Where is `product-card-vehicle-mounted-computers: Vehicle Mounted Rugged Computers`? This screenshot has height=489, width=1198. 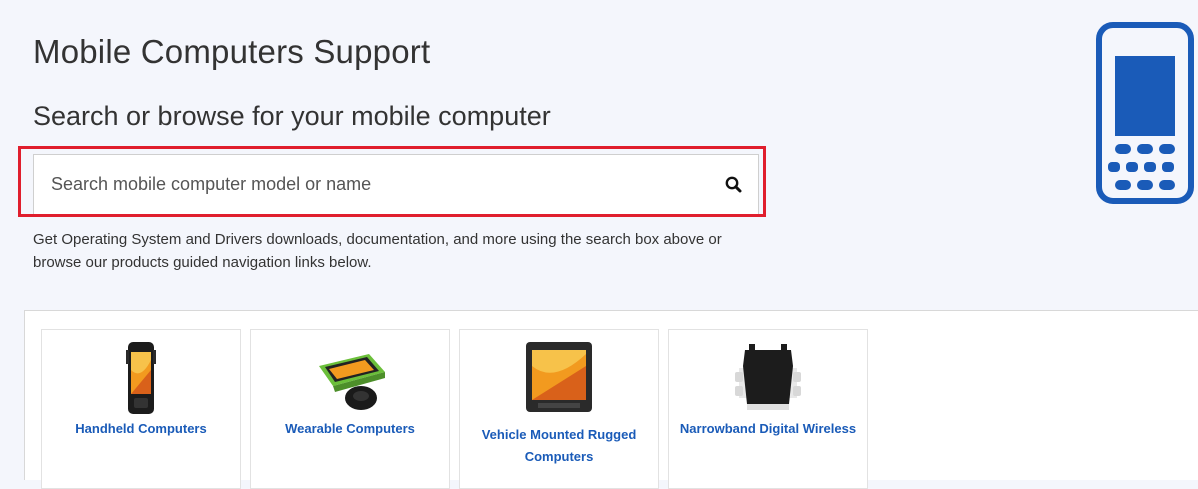
product-card-vehicle-mounted-computers: Vehicle Mounted Rugged Computers is located at coordinates (559, 409).